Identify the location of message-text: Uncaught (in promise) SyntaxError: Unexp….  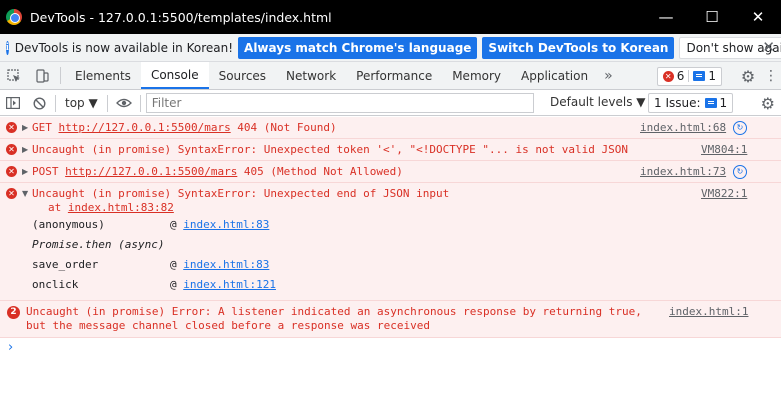
(241, 193).